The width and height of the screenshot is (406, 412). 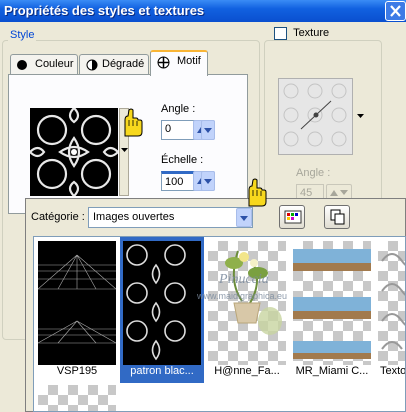 What do you see at coordinates (178, 130) in the screenshot?
I see `angle-input: 0` at bounding box center [178, 130].